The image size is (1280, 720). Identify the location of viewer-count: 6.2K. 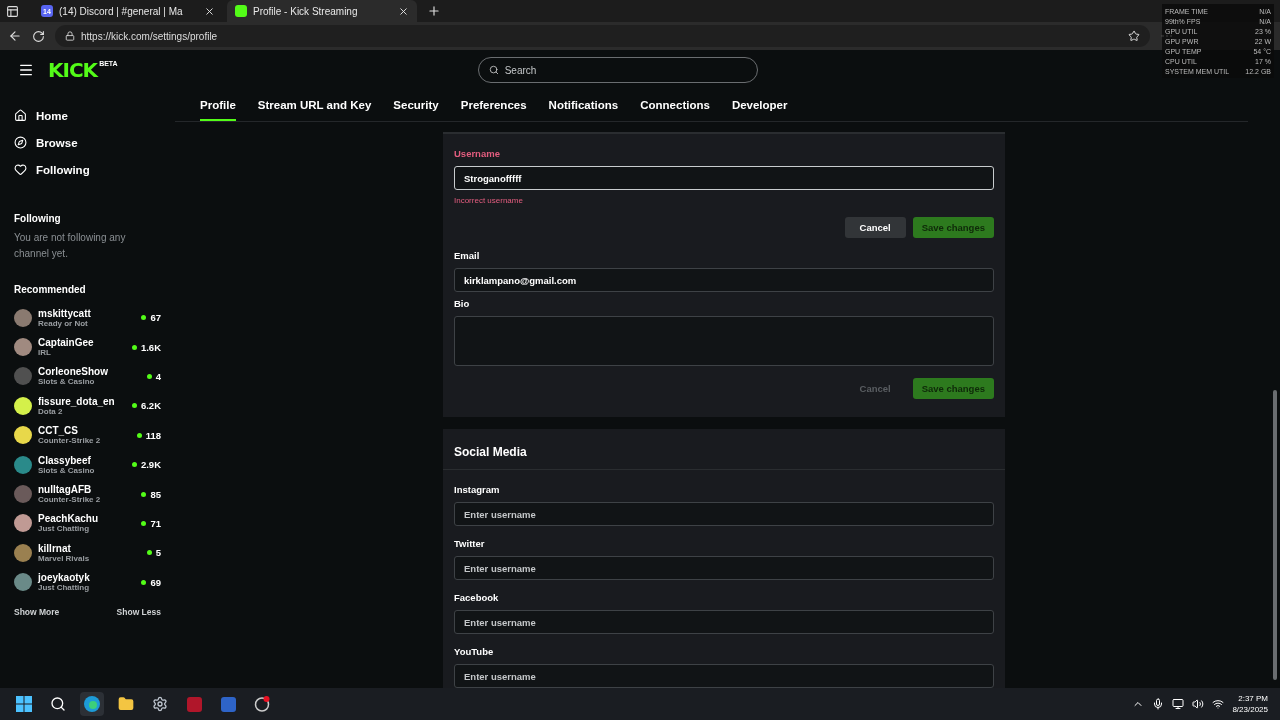
(150, 406).